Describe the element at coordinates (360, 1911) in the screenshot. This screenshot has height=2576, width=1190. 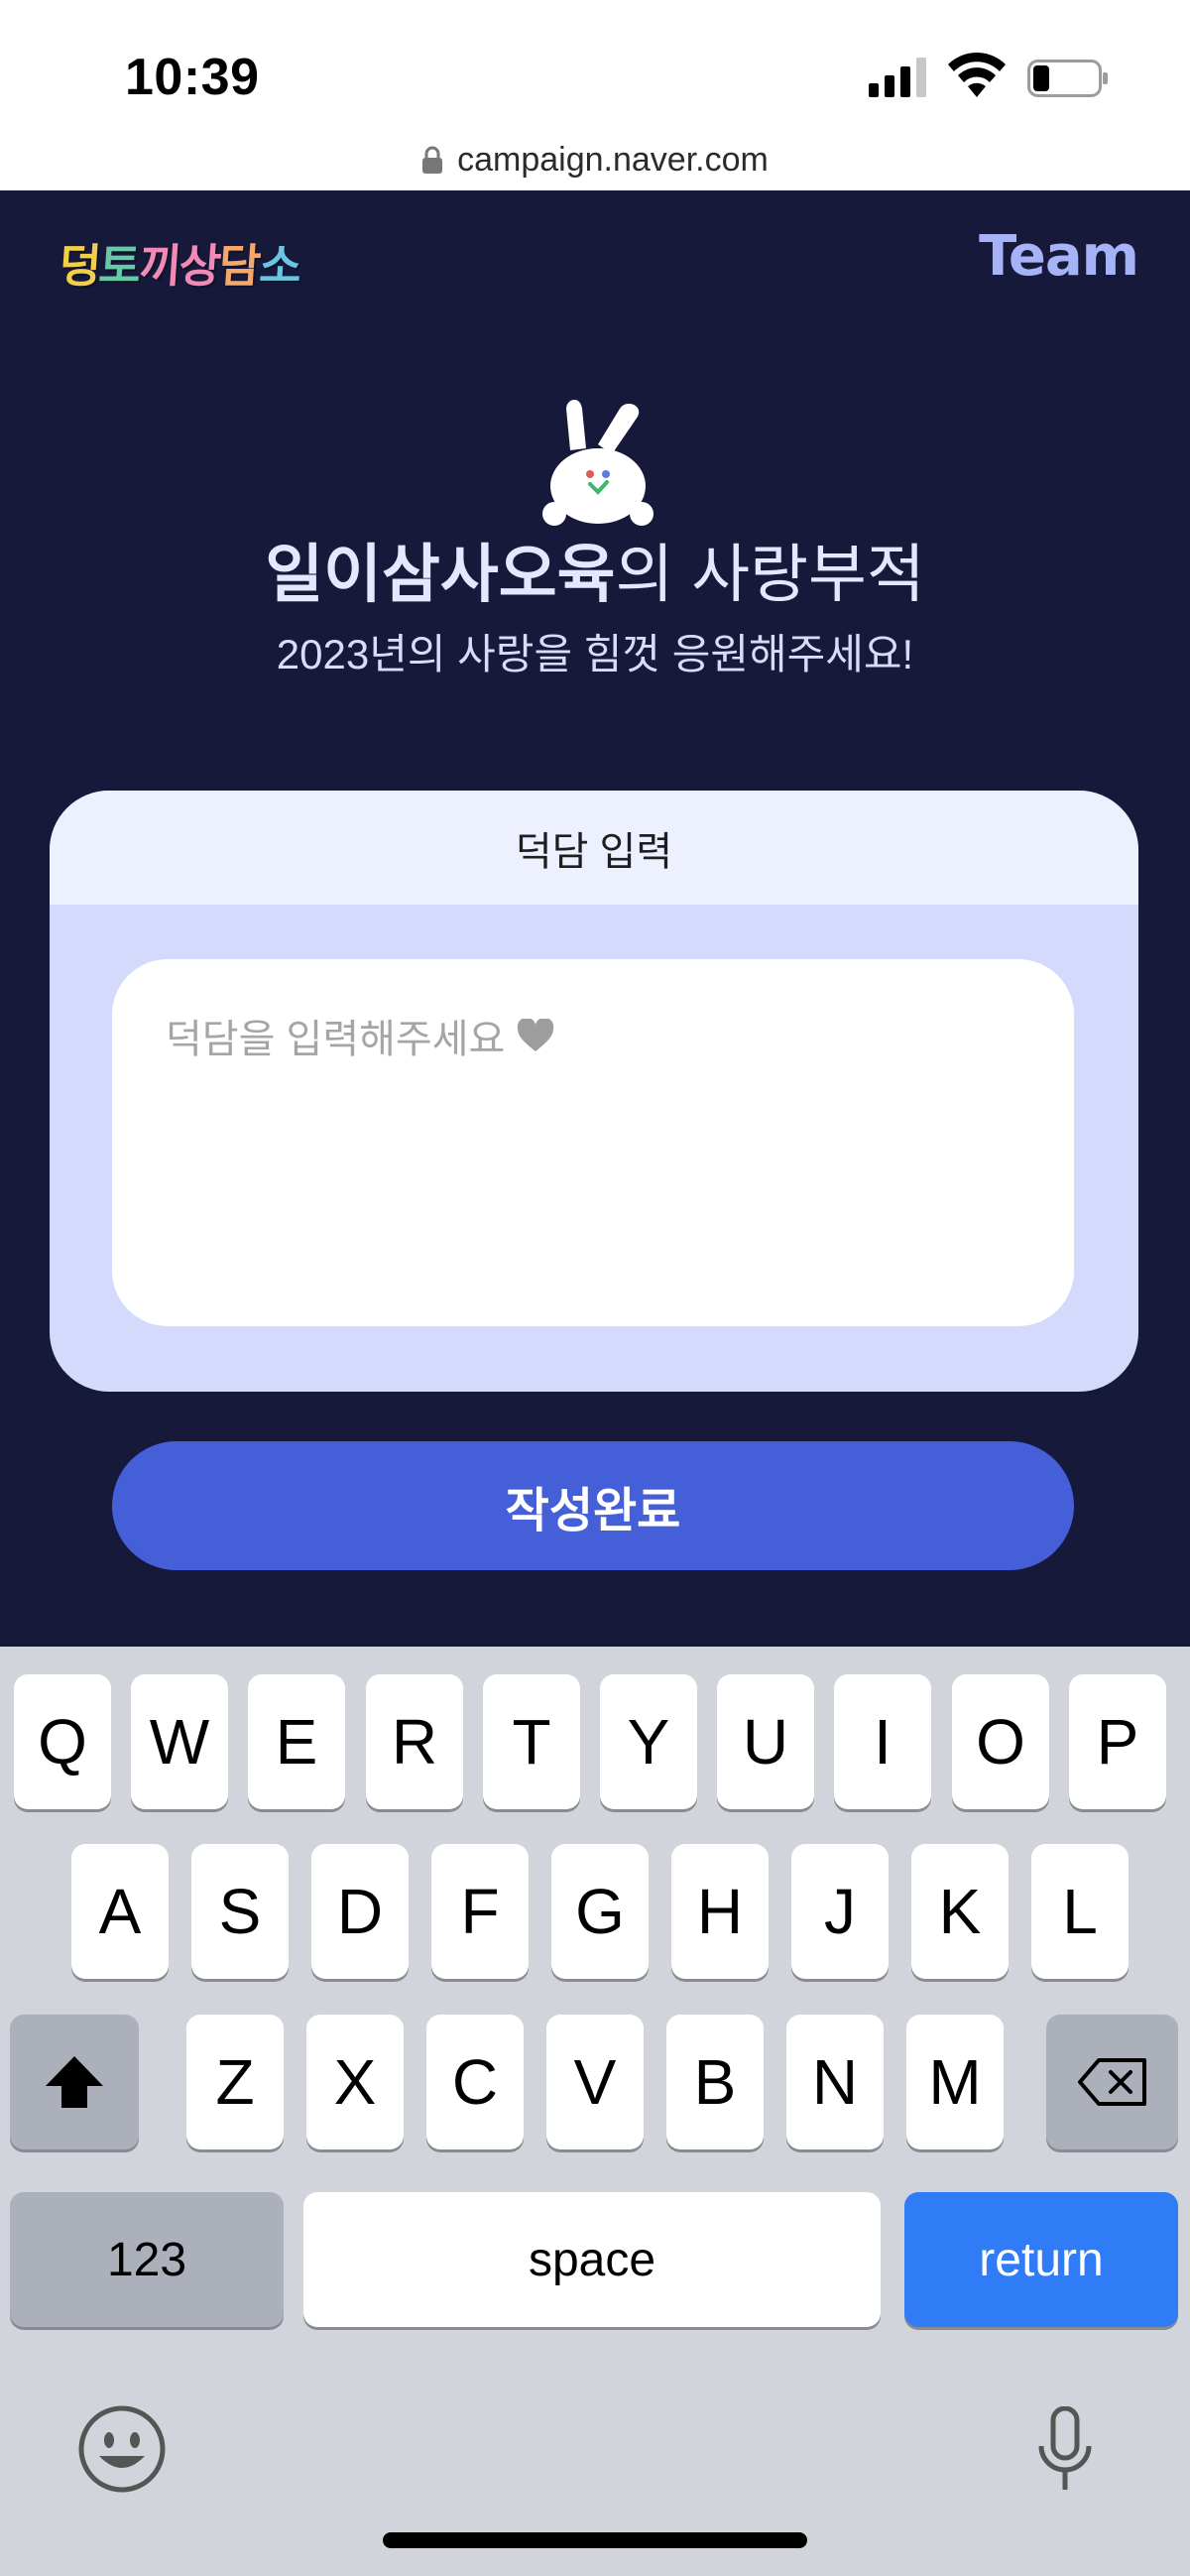
I see `key-d: D` at that location.